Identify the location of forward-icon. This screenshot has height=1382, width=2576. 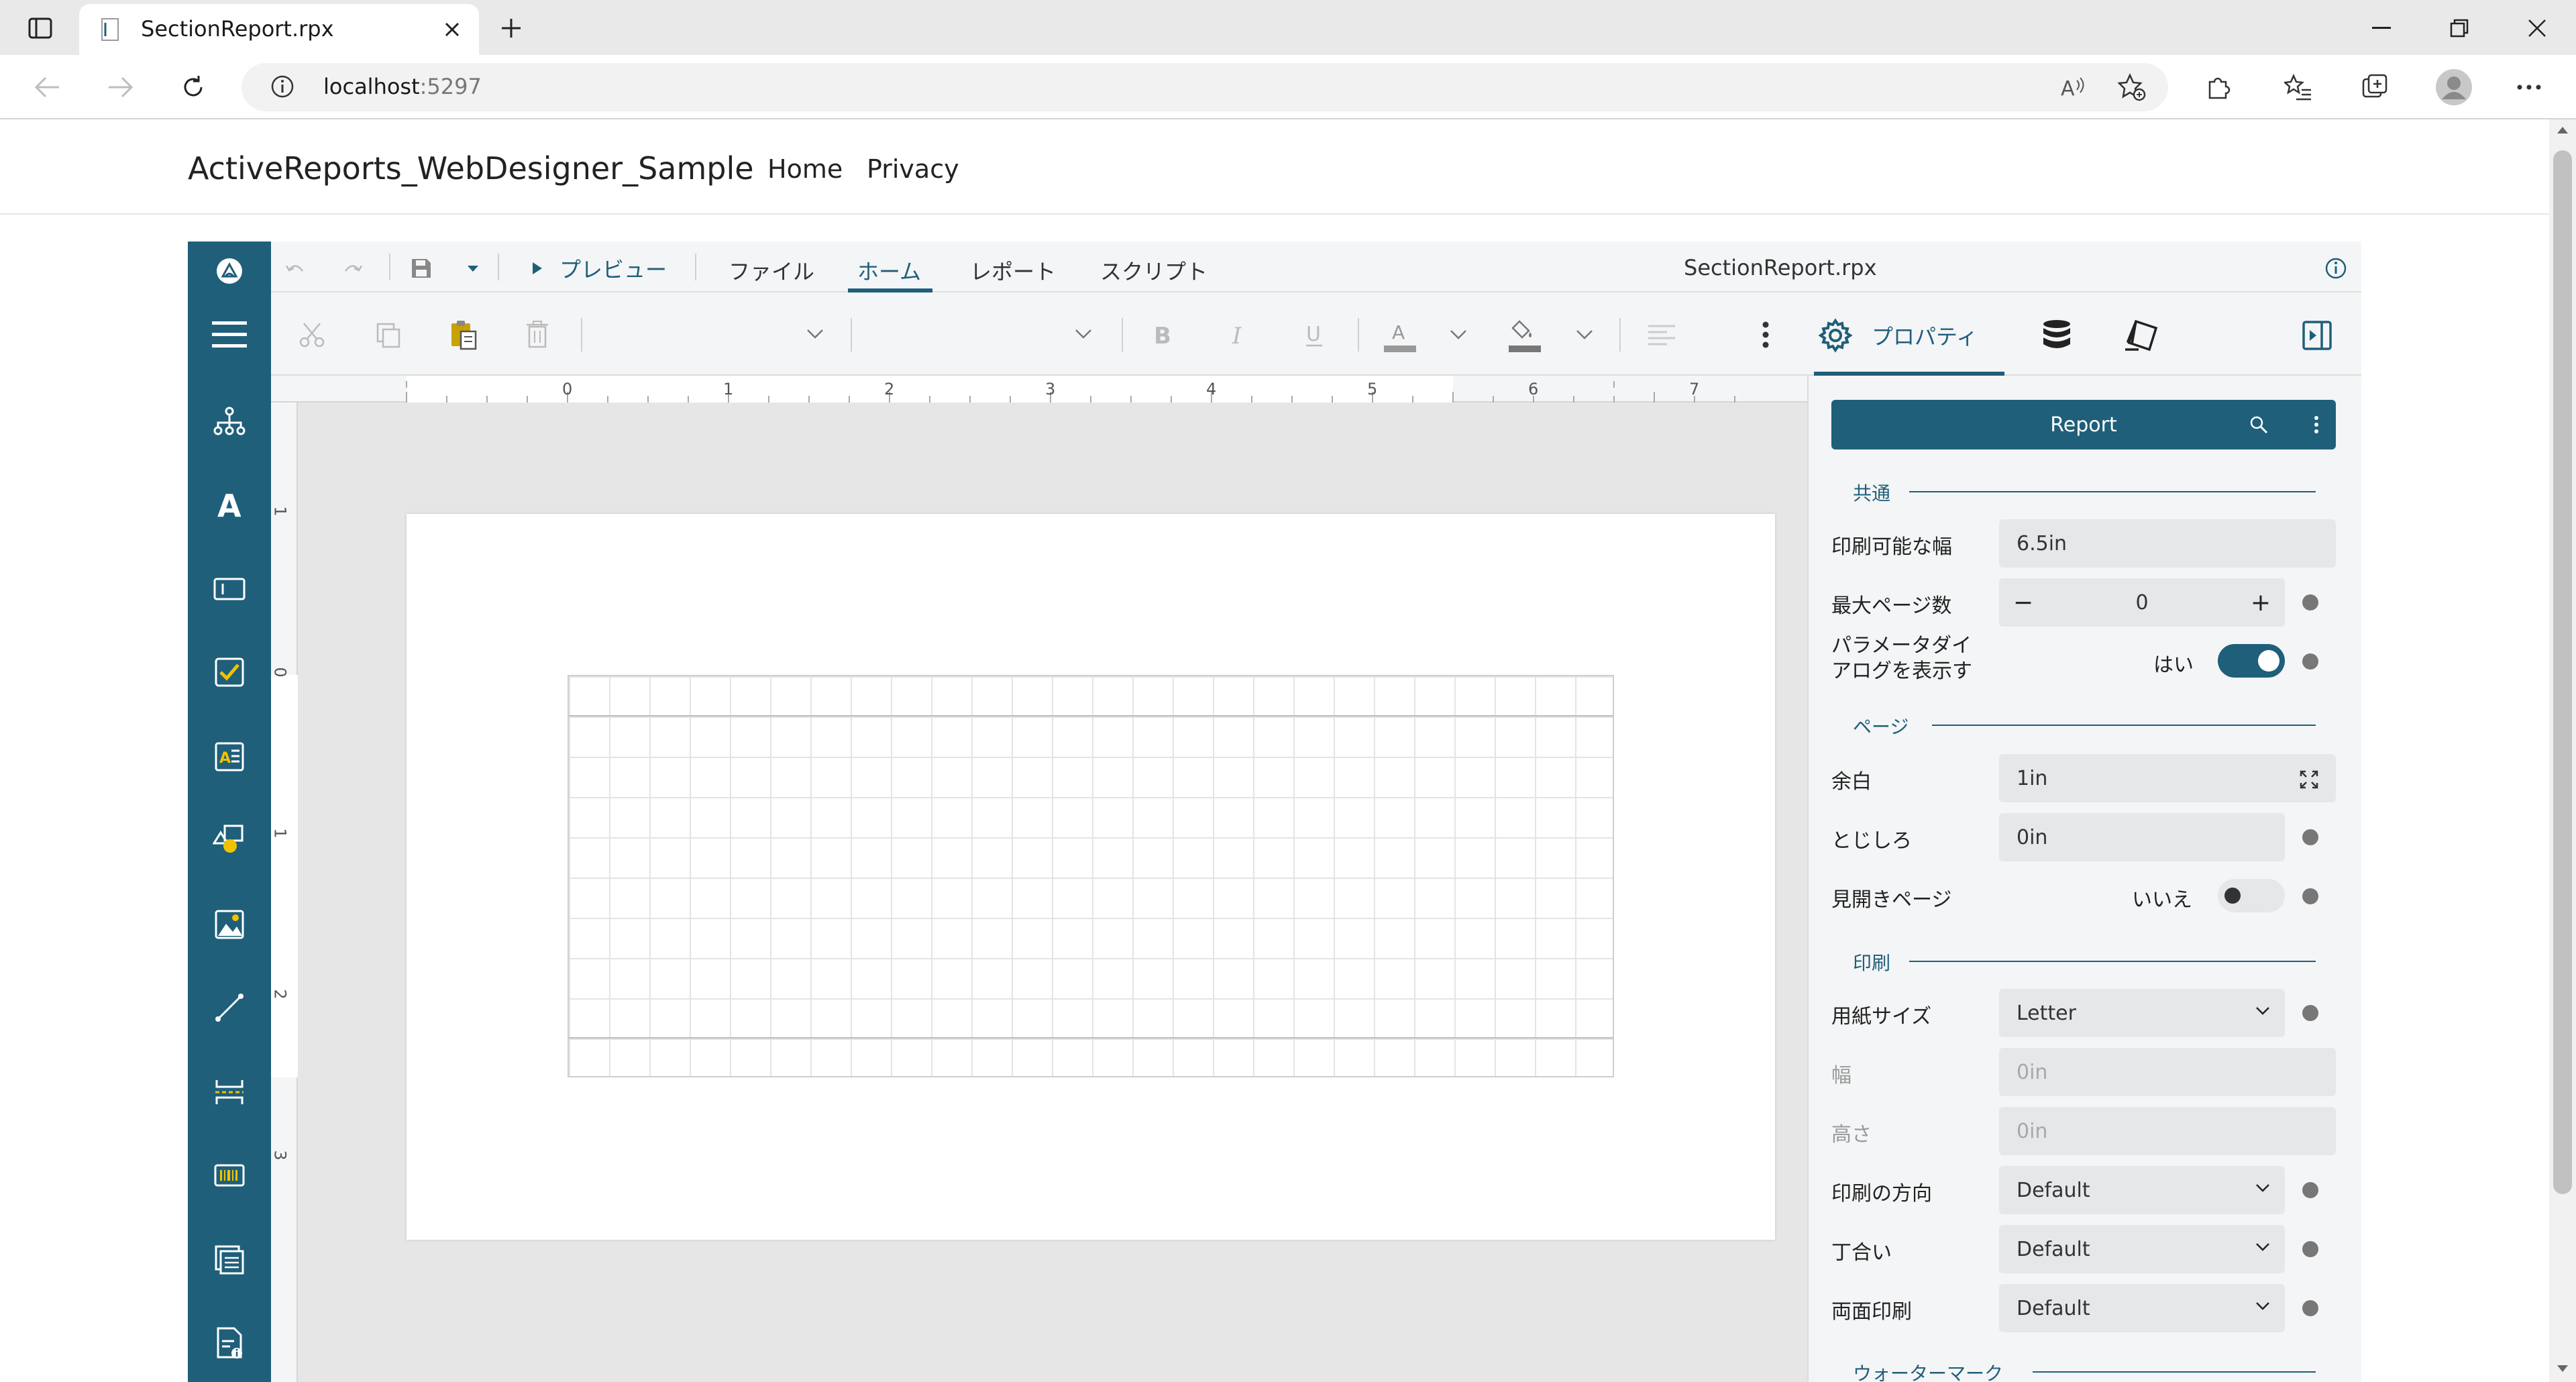
(120, 87).